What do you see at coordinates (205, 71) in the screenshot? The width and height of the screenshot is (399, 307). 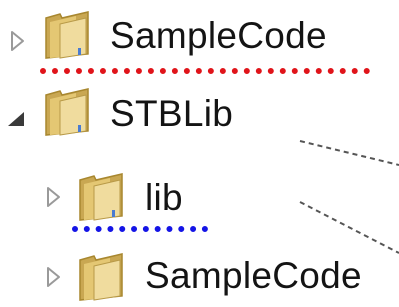 I see `red-underline-annotation` at bounding box center [205, 71].